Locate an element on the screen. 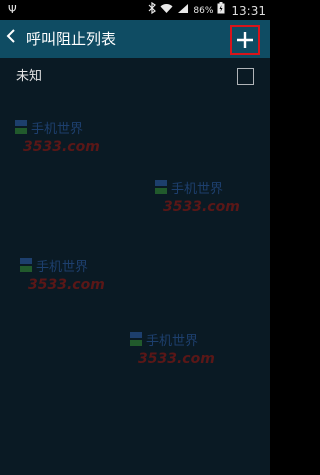 Image resolution: width=320 pixels, height=475 pixels. battery-charging-icon is located at coordinates (221, 10).